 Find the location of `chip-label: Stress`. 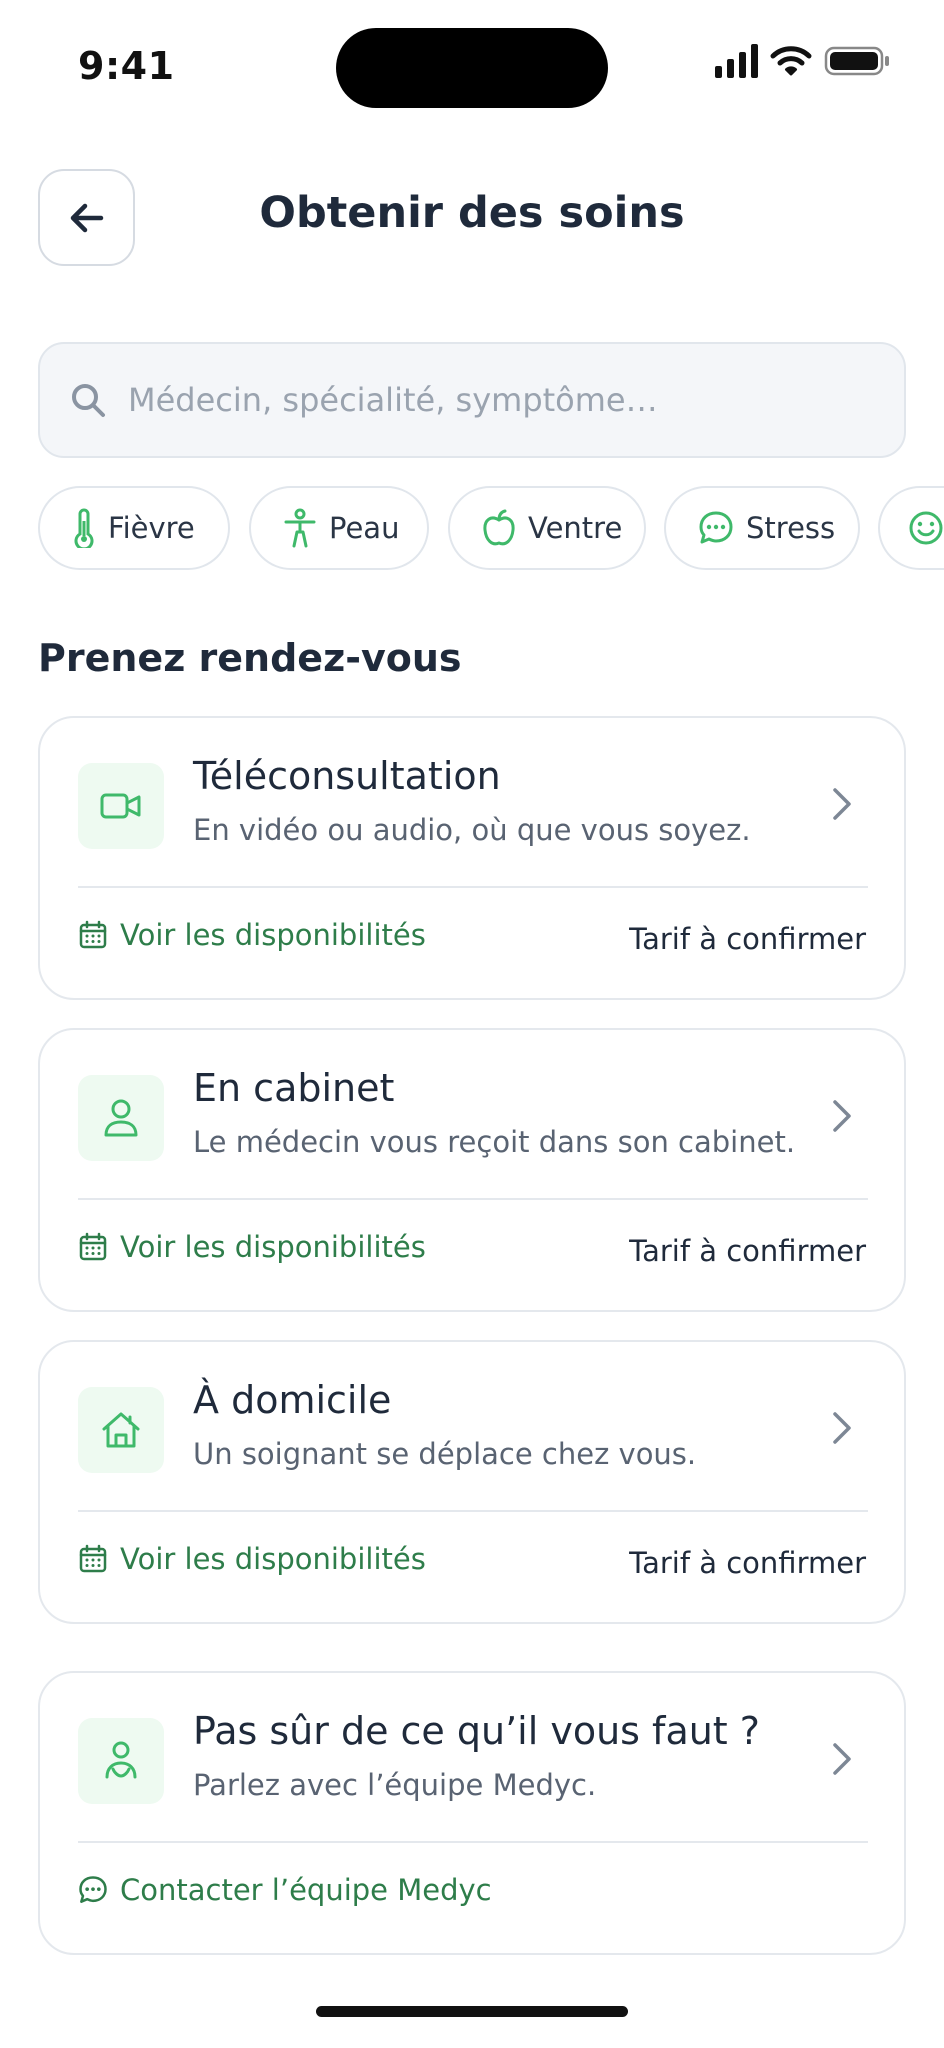

chip-label: Stress is located at coordinates (791, 528).